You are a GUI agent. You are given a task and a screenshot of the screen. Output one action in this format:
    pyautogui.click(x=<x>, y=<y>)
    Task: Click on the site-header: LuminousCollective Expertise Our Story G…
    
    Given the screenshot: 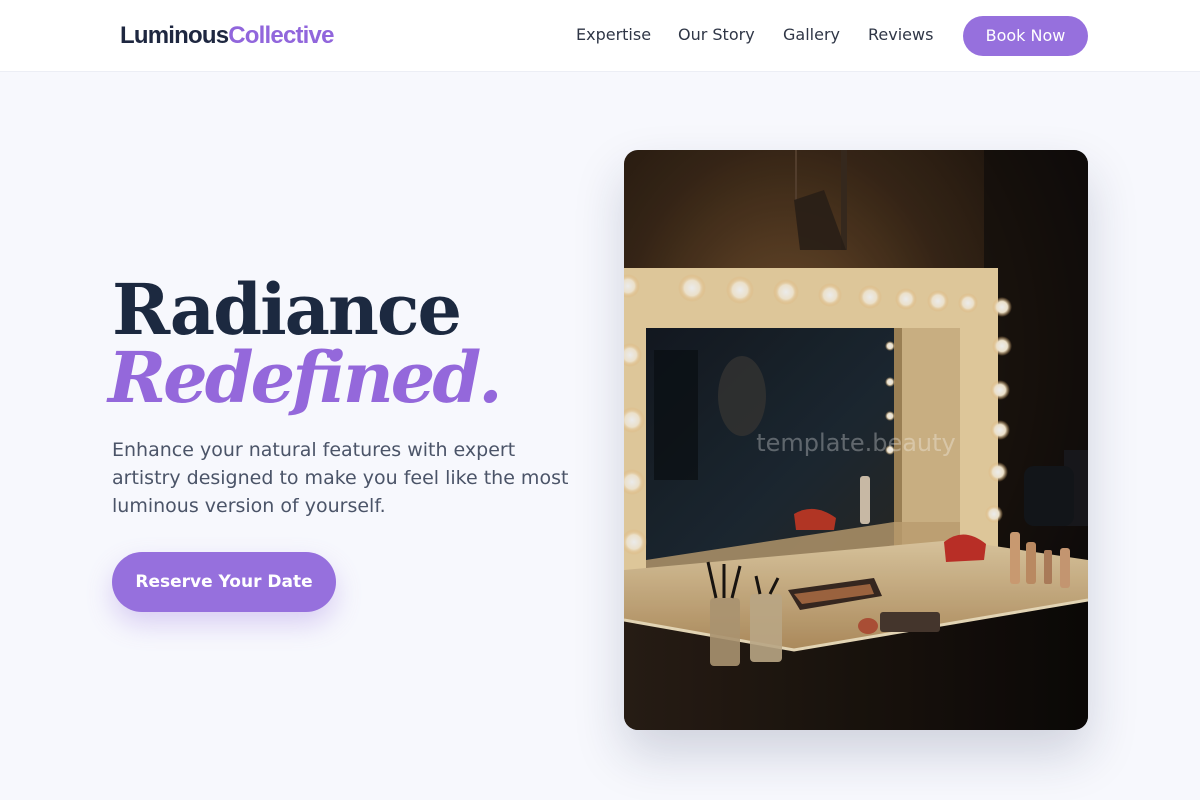 What is the action you would take?
    pyautogui.click(x=600, y=36)
    